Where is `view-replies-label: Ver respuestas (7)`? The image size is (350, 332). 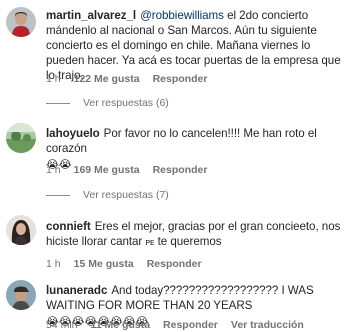
view-replies-label: Ver respuestas (7) is located at coordinates (126, 195).